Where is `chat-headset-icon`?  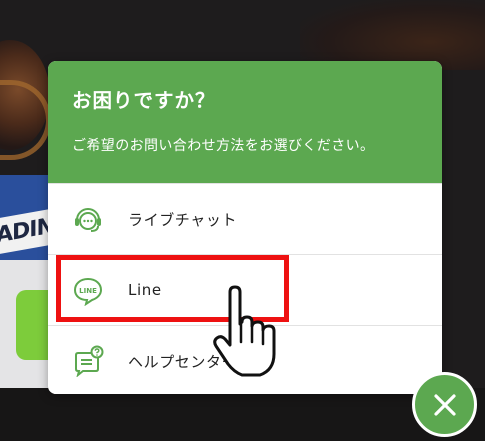 chat-headset-icon is located at coordinates (88, 219).